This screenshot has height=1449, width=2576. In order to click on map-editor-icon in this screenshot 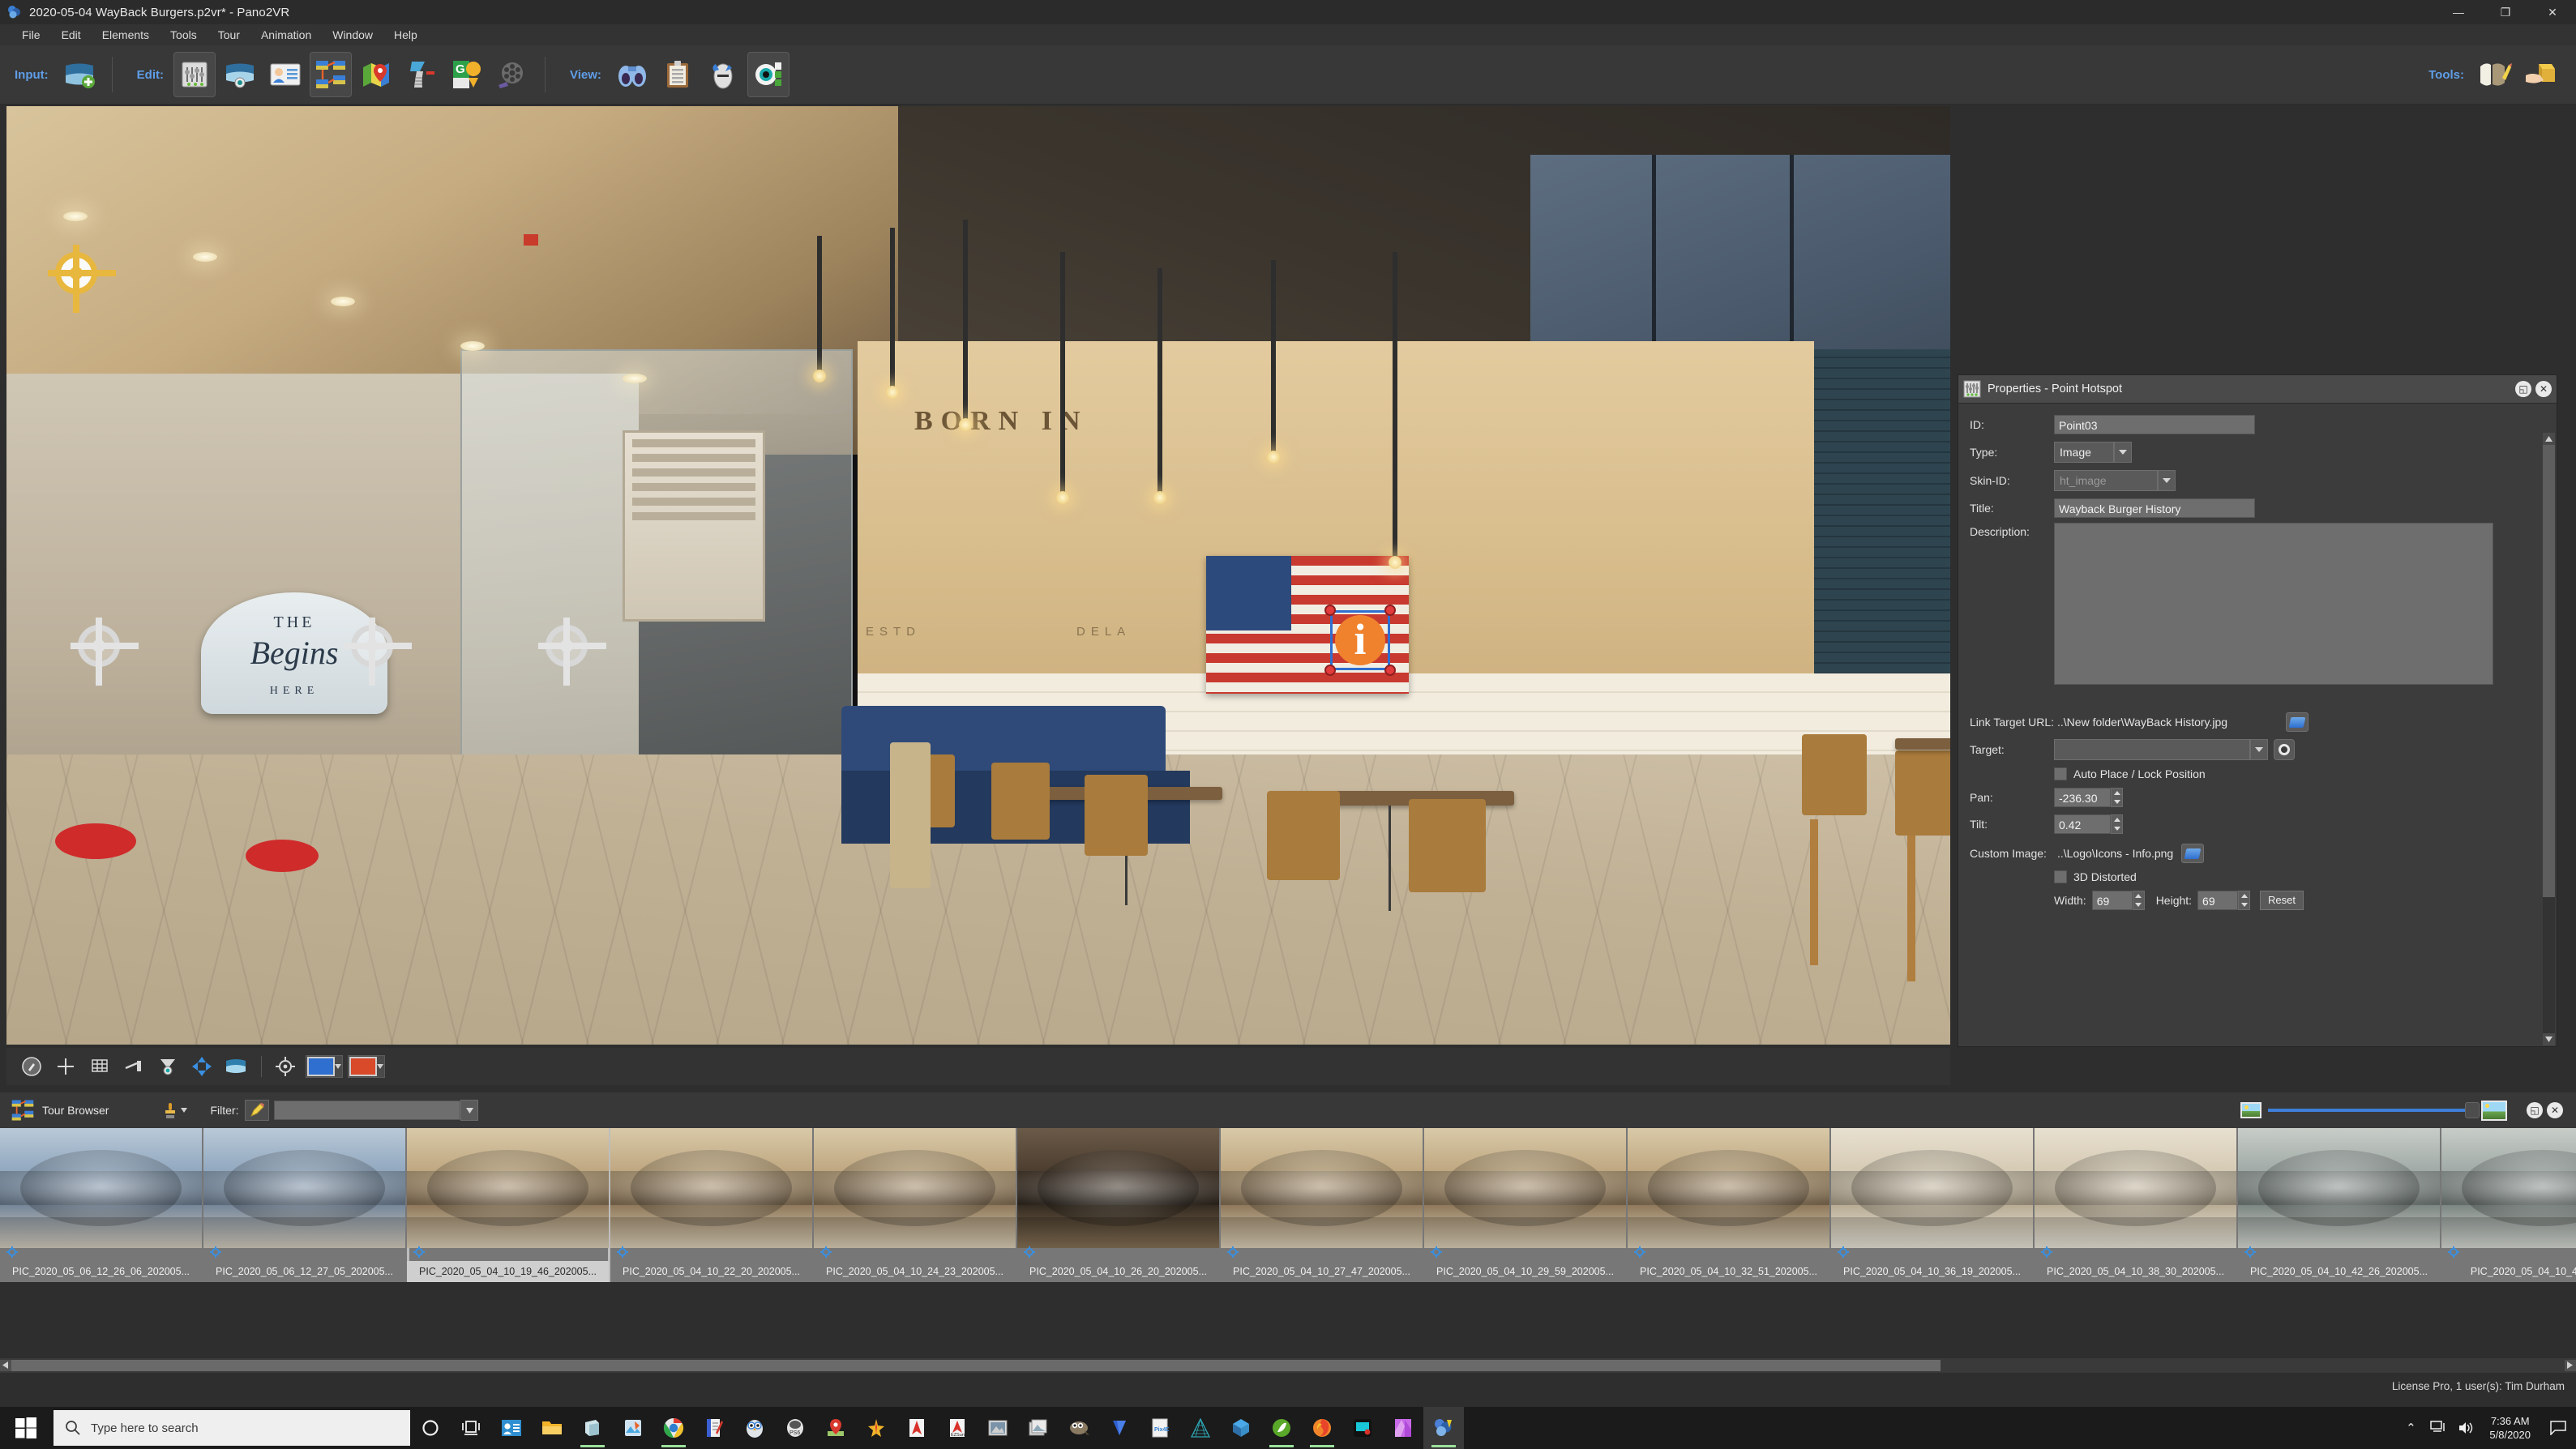, I will do `click(376, 74)`.